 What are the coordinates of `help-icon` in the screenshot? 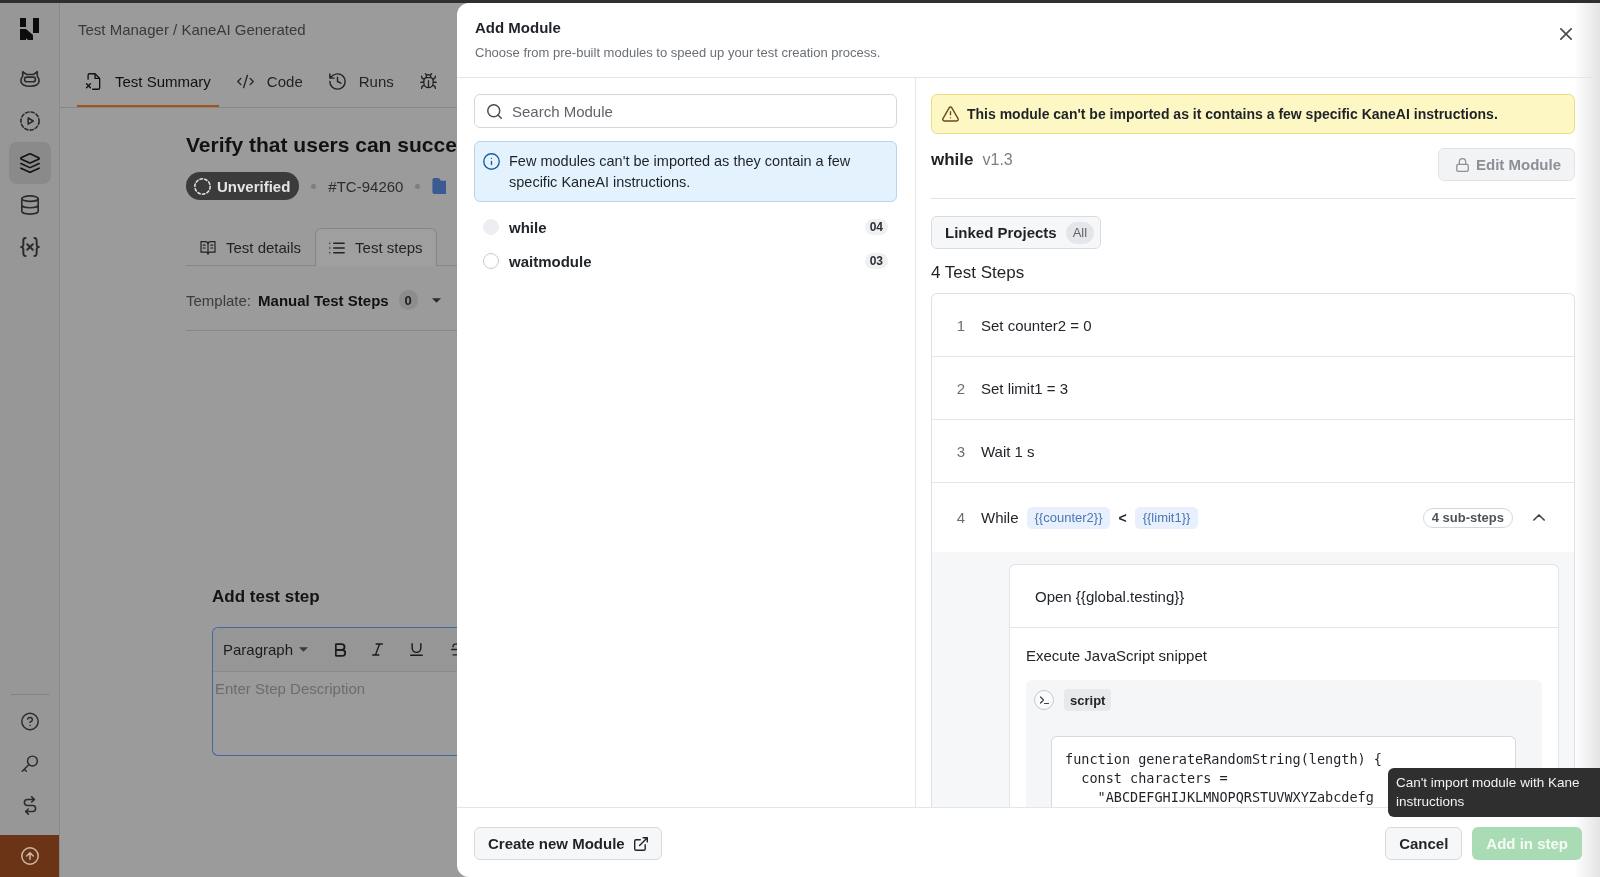 It's located at (29, 721).